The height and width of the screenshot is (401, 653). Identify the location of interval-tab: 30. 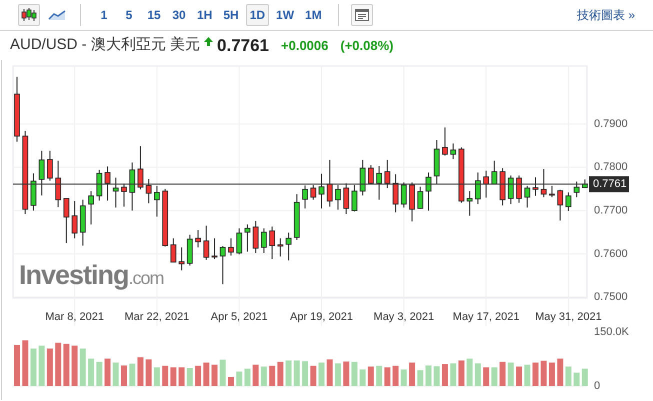
(179, 15).